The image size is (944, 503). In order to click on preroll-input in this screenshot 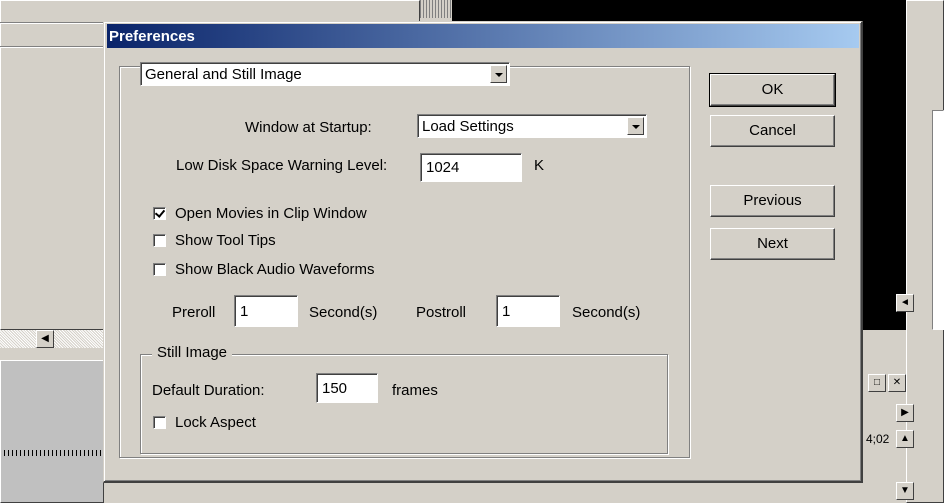, I will do `click(266, 311)`.